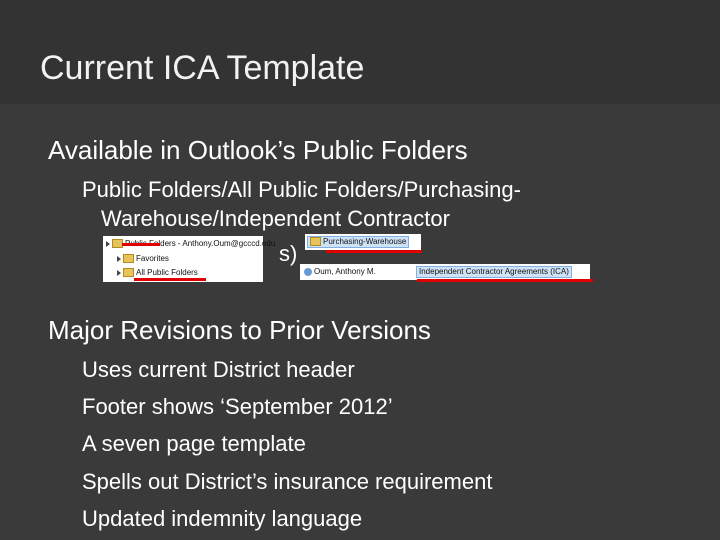  Describe the element at coordinates (143, 259) in the screenshot. I see `tree-row-favorites: Favorites` at that location.